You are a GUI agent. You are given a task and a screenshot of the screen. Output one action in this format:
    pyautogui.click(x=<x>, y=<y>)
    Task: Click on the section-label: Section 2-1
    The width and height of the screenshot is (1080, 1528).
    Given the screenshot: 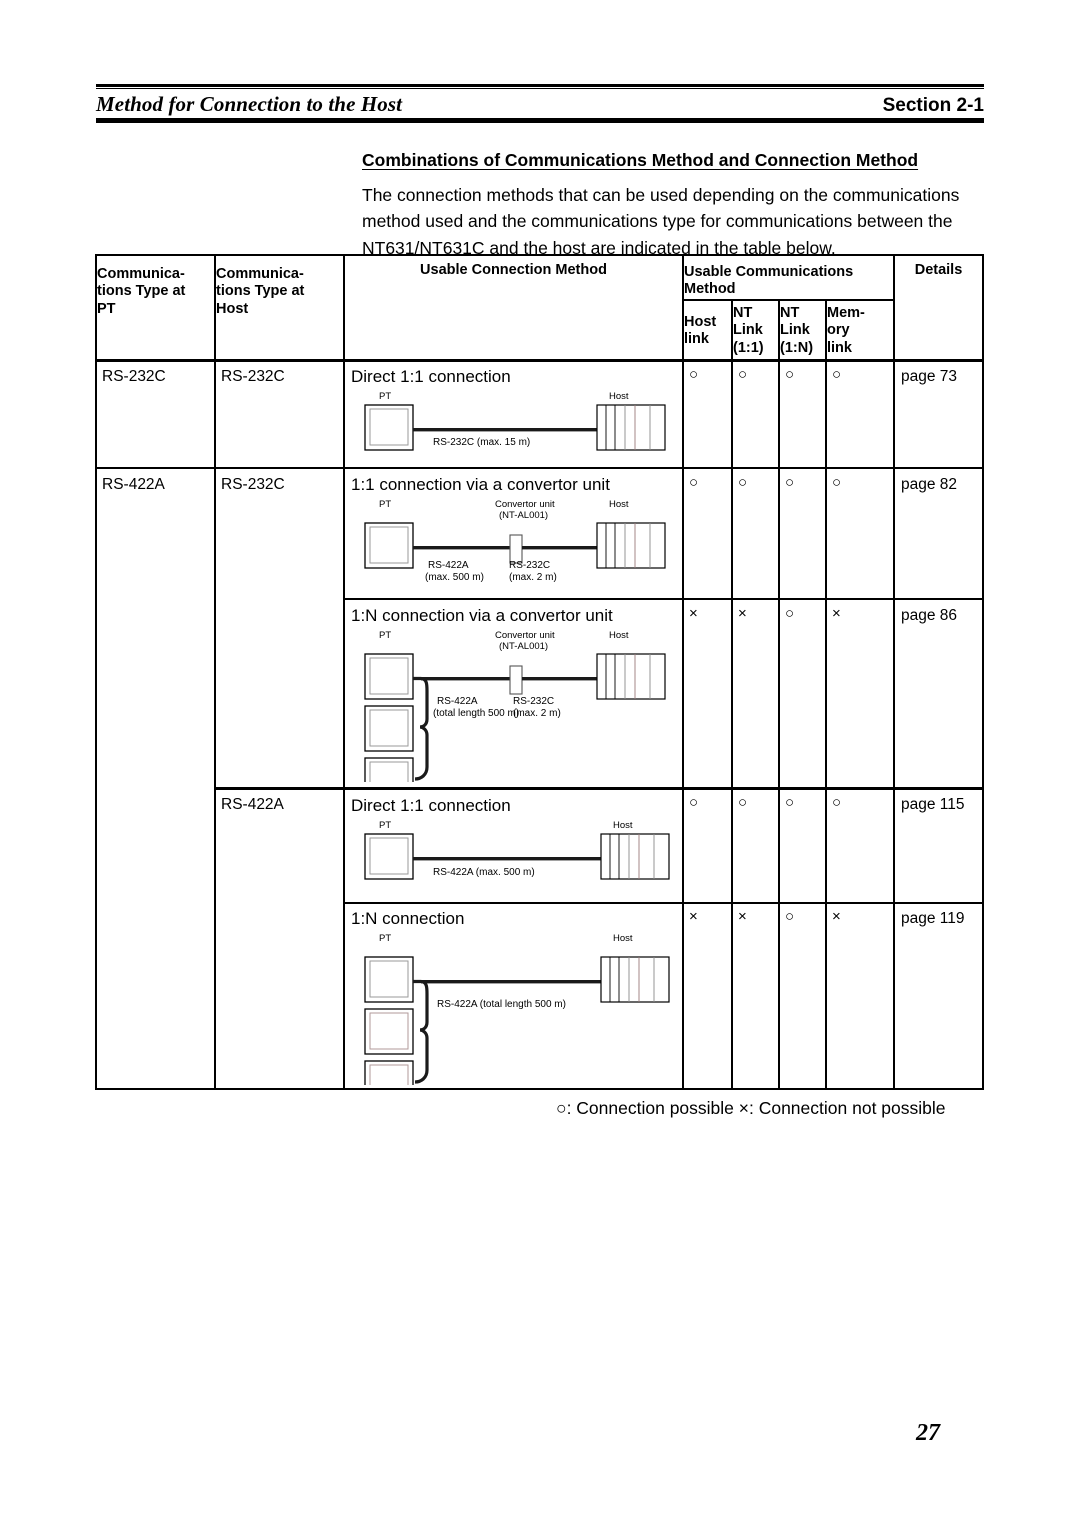 What is the action you would take?
    pyautogui.click(x=933, y=105)
    